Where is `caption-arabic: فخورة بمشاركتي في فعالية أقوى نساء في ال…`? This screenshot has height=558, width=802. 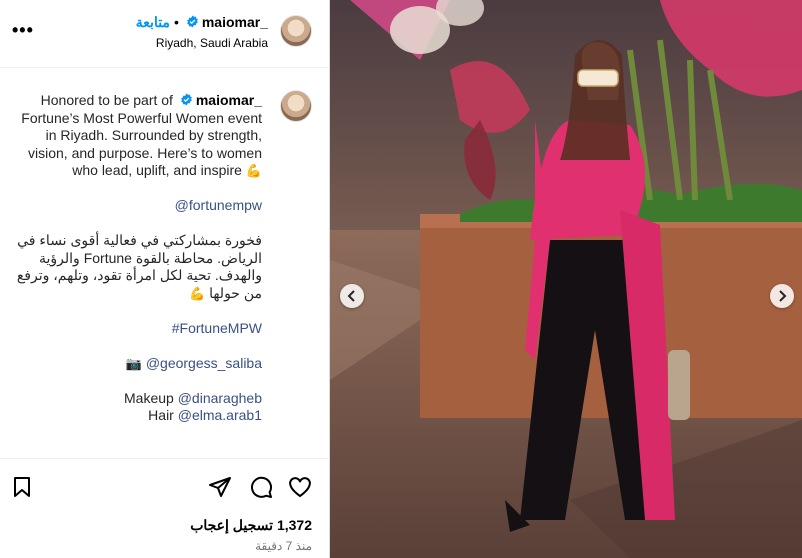 caption-arabic: فخورة بمشاركتي في فعالية أقوى نساء في ال… is located at coordinates (139, 266).